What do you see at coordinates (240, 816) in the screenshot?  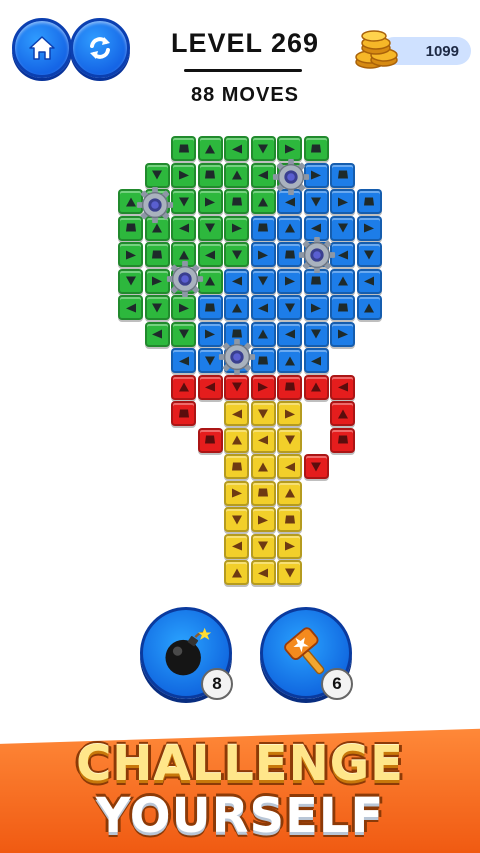 I see `banner-headline-line2: YOURSELF` at bounding box center [240, 816].